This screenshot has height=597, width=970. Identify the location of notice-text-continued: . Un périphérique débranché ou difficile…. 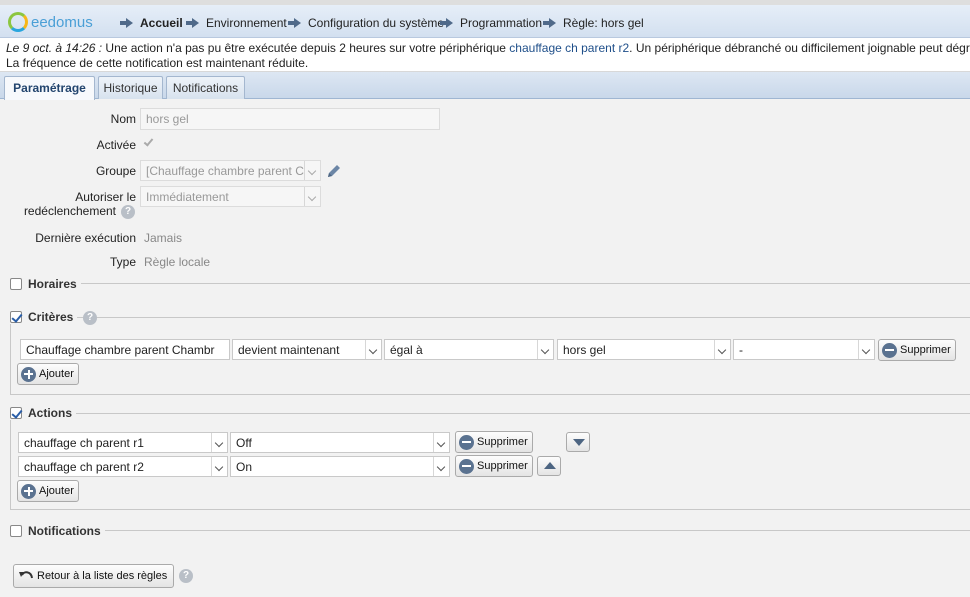
(799, 48).